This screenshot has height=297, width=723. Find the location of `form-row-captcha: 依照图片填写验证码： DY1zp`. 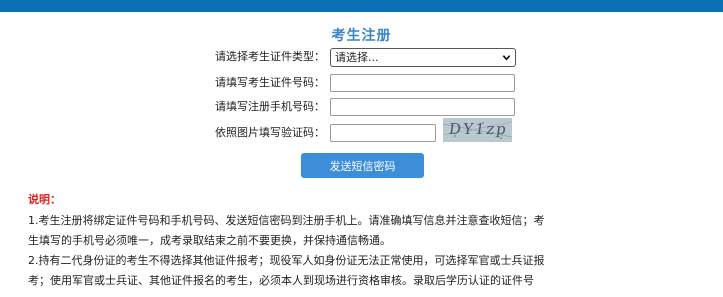

form-row-captcha: 依照图片填写验证码： DY1zp is located at coordinates (361, 131).